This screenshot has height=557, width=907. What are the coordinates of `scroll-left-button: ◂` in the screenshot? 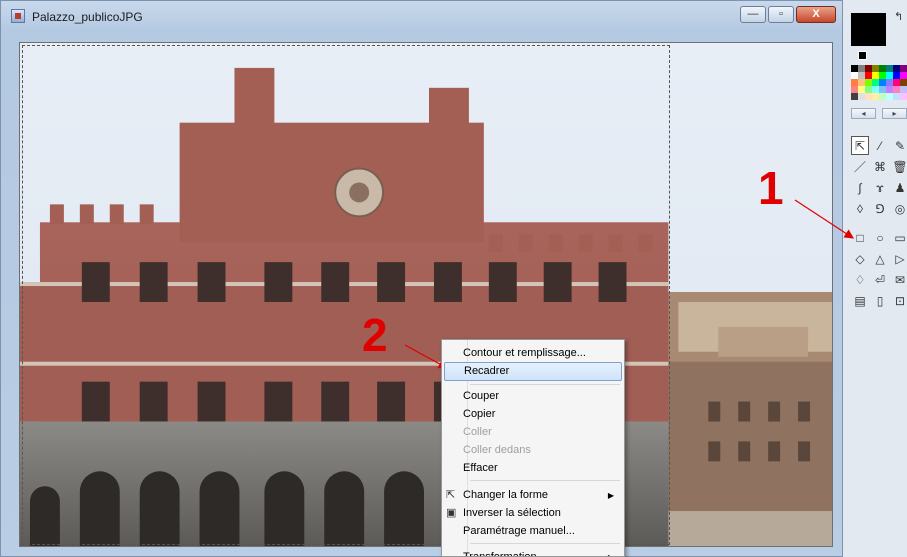 It's located at (863, 113).